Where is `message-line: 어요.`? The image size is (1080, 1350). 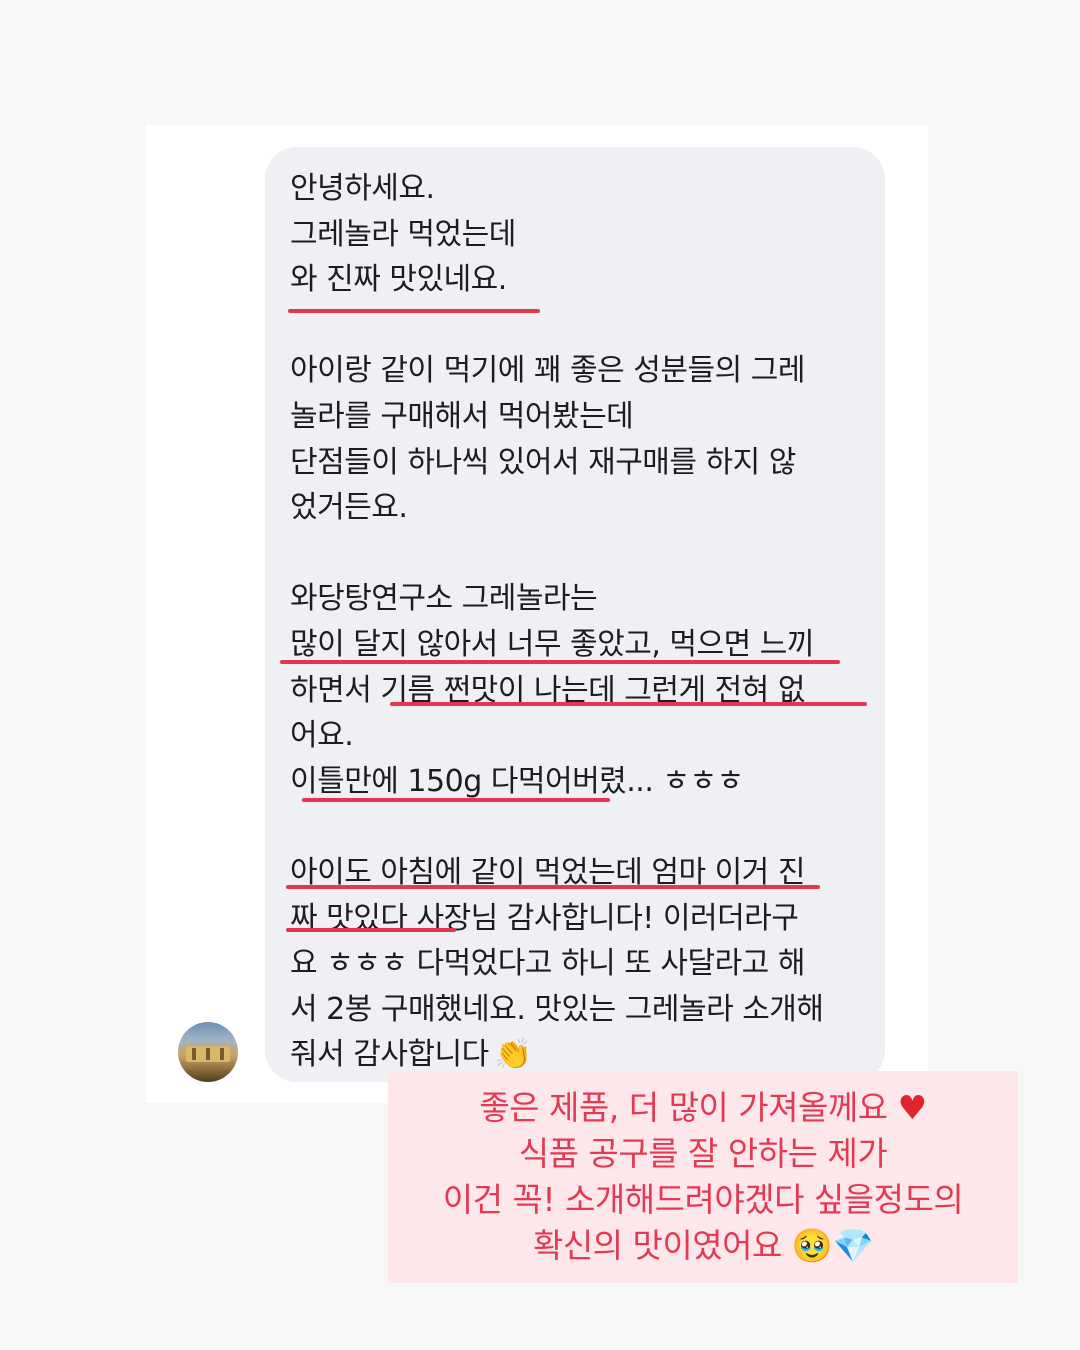
message-line: 어요. is located at coordinates (322, 736).